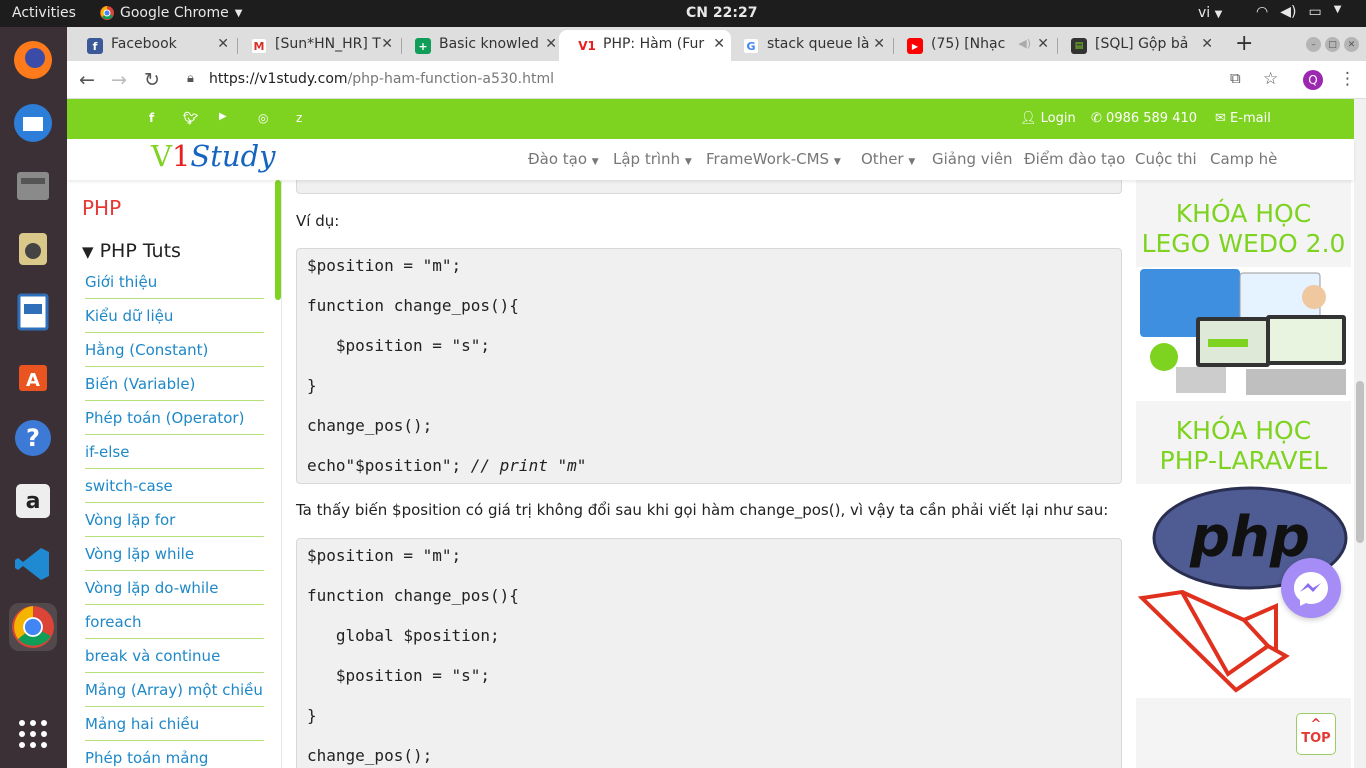  What do you see at coordinates (1262, 12) in the screenshot?
I see `wifi-icon: ◠` at bounding box center [1262, 12].